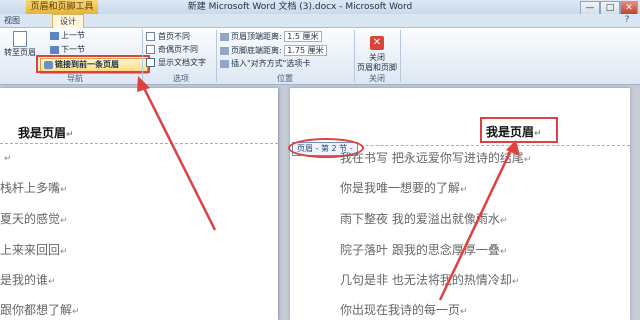 The image size is (640, 320). What do you see at coordinates (178, 49) in the screenshot?
I see `different-odd-even-label: 奇偶页不同` at bounding box center [178, 49].